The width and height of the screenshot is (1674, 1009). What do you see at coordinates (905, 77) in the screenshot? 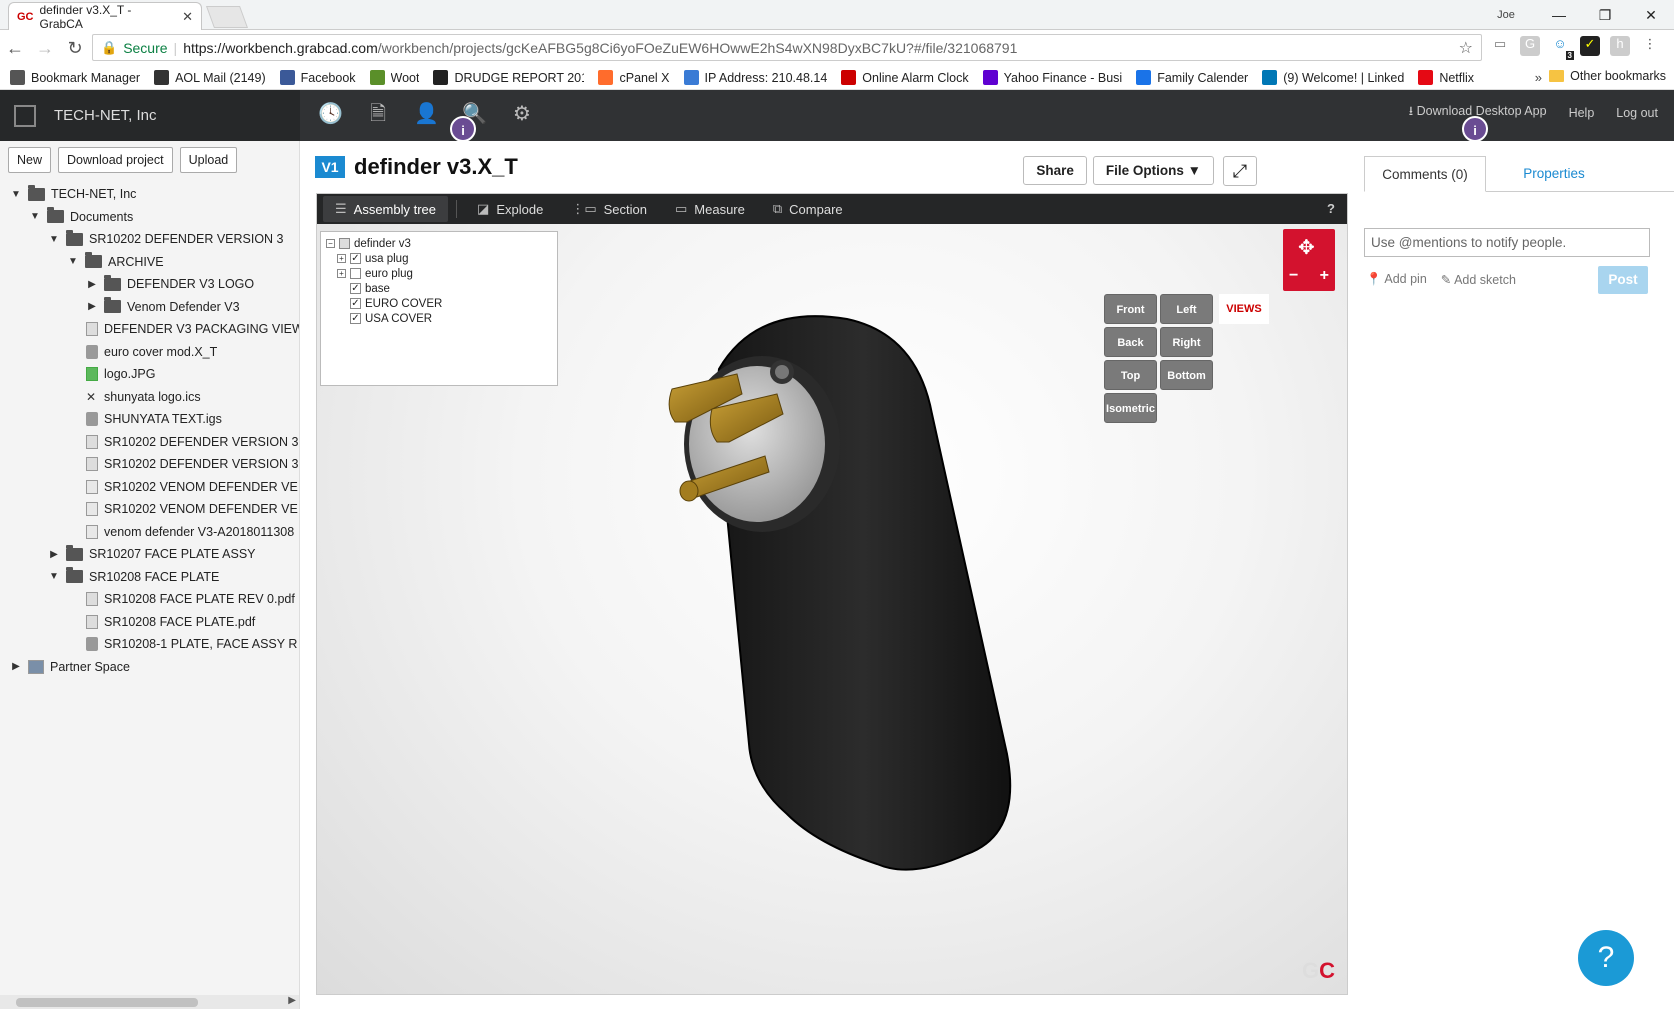
I see `bookmark-item: Online Alarm Clock` at bounding box center [905, 77].